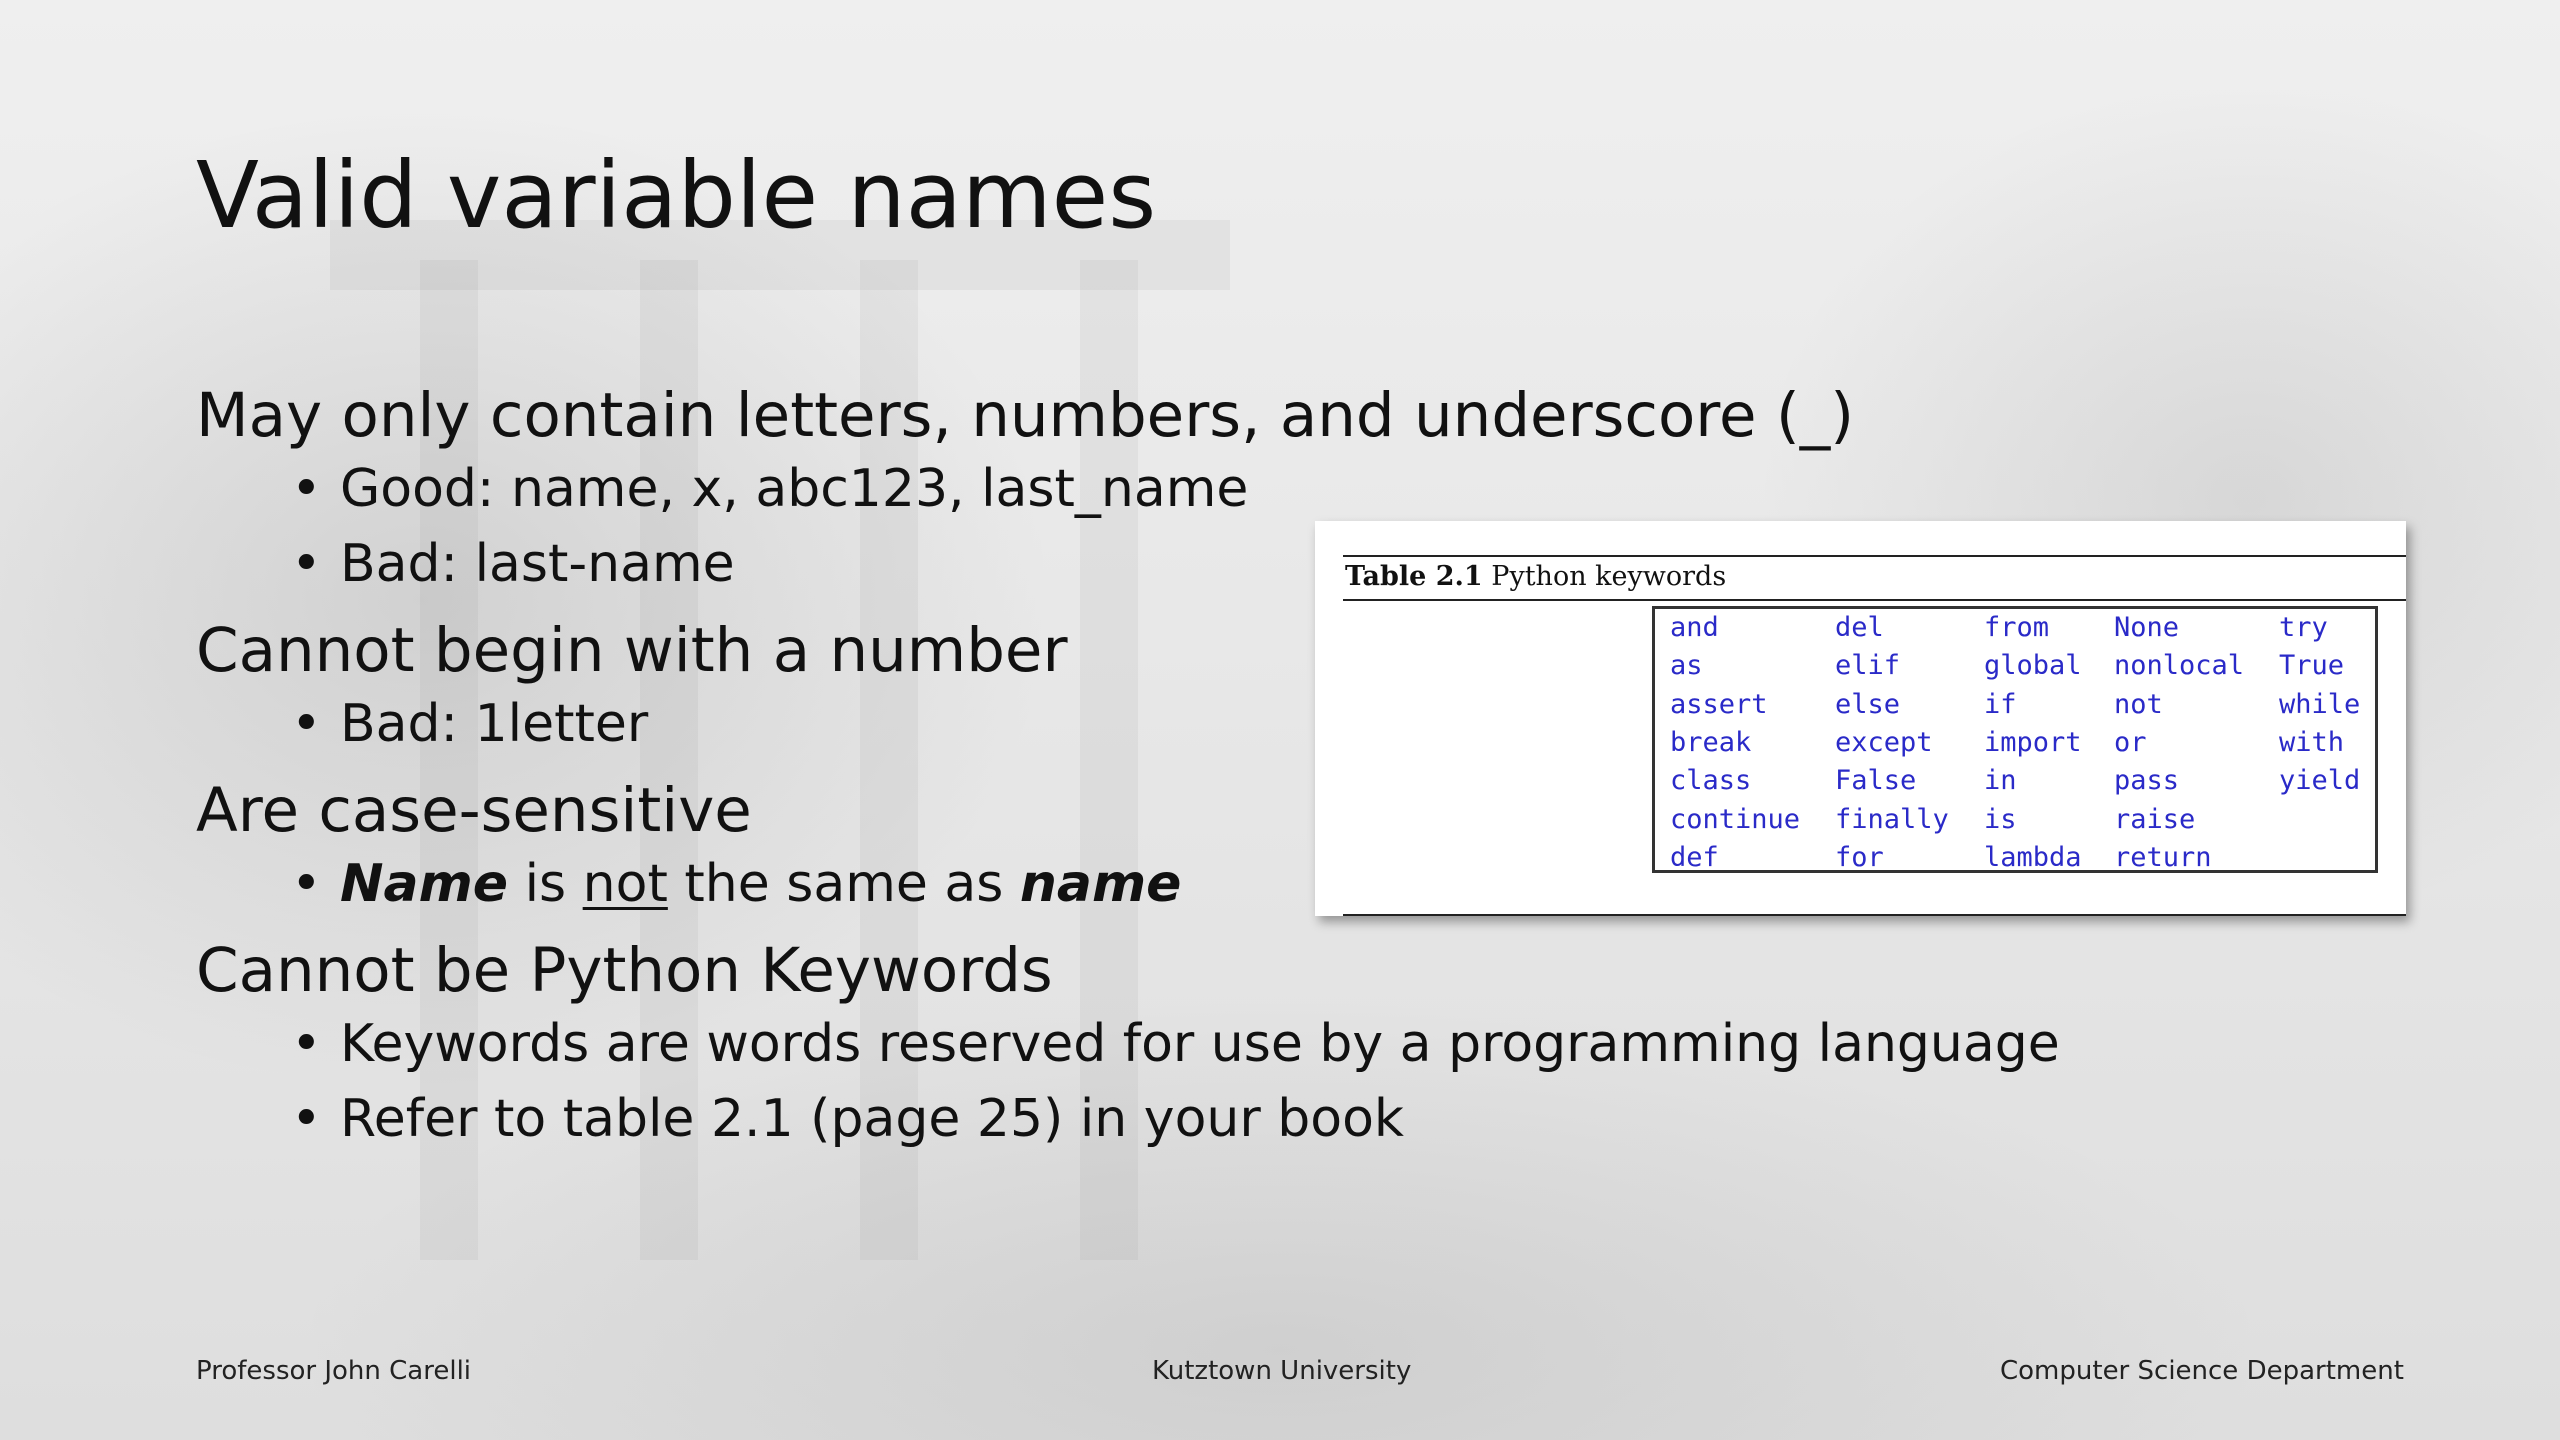  What do you see at coordinates (1711, 742) in the screenshot?
I see `keyword: break` at bounding box center [1711, 742].